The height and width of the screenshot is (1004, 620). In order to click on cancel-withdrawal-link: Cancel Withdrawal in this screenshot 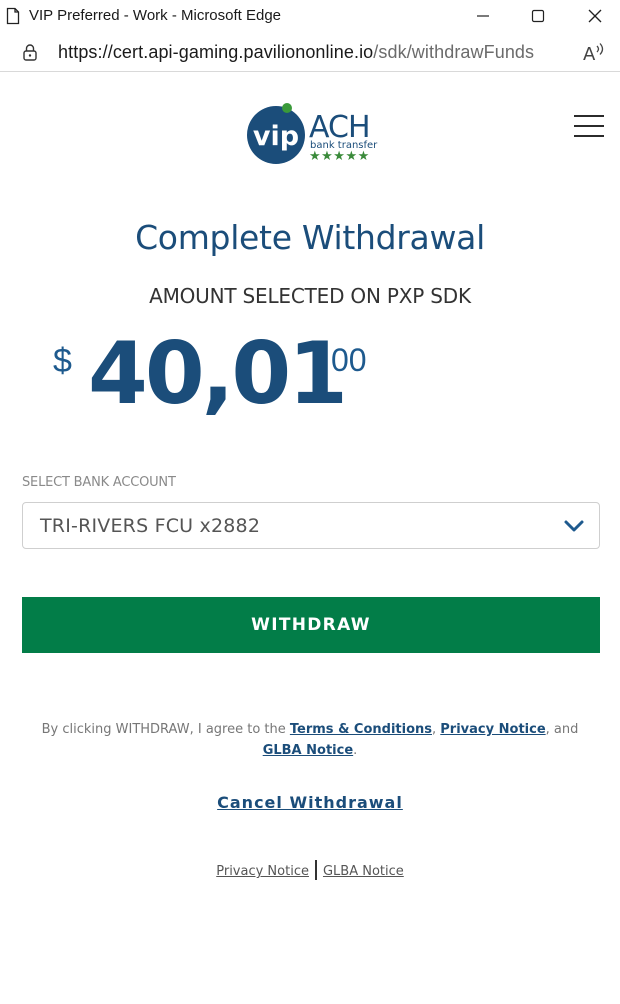, I will do `click(310, 802)`.